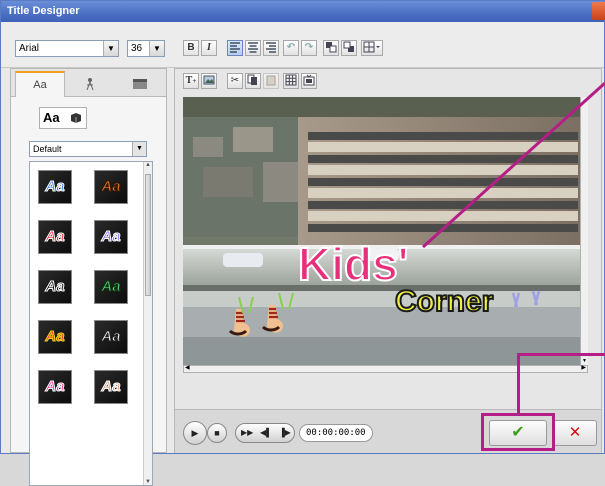  I want to click on background-icon, so click(140, 84).